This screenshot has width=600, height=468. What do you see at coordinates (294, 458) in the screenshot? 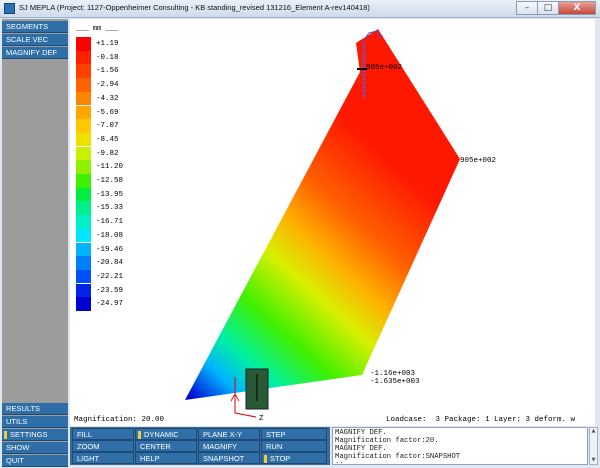
I see `stop-button: STOP` at bounding box center [294, 458].